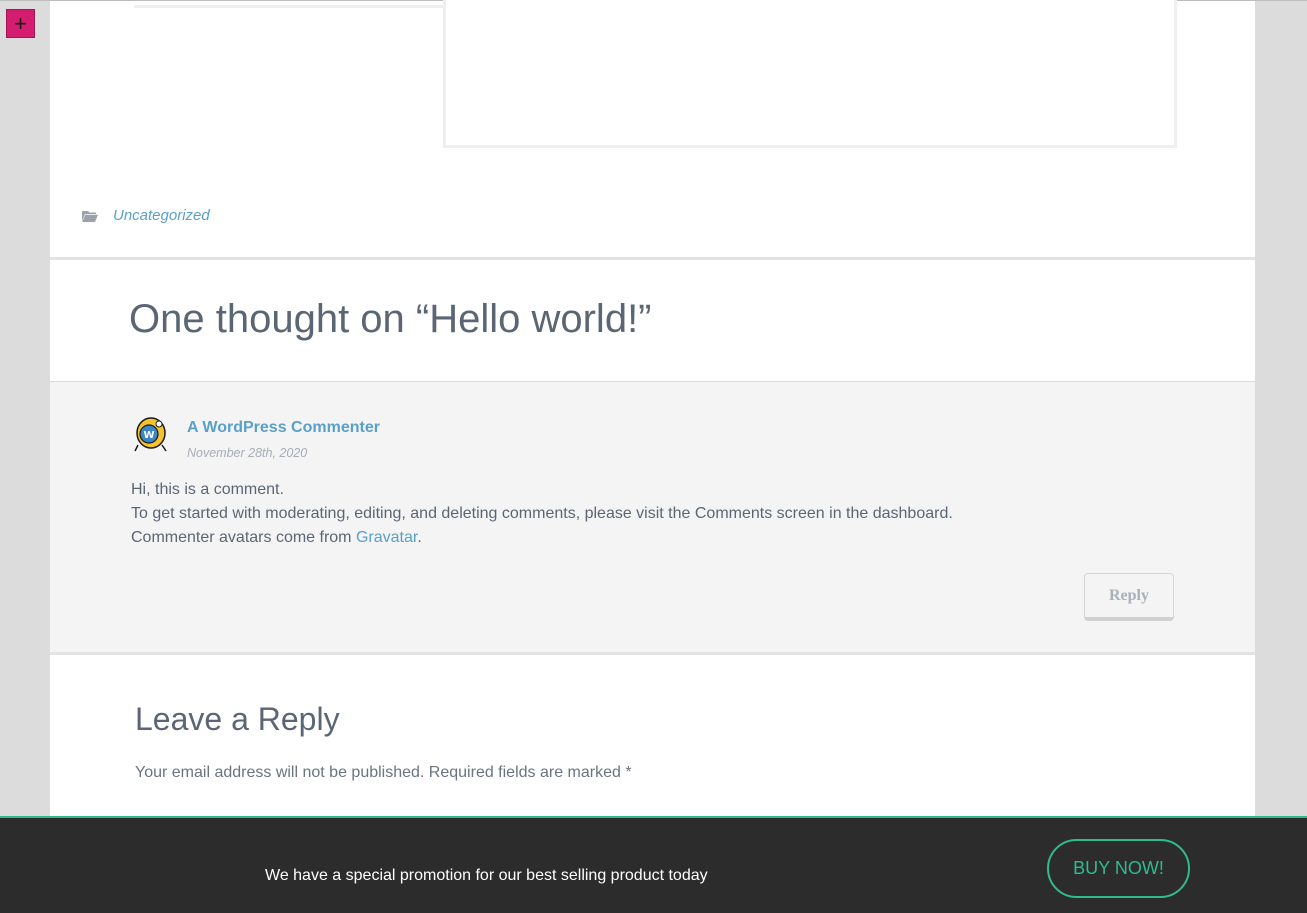  I want to click on comment-text: ., so click(419, 537).